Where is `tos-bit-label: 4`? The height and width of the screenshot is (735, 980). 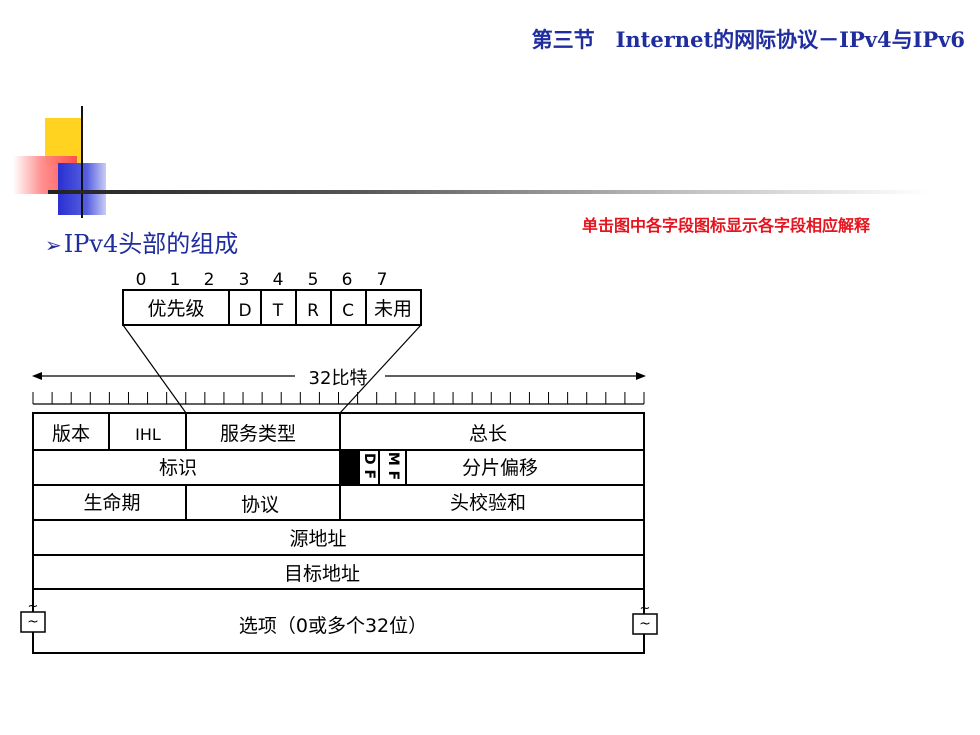 tos-bit-label: 4 is located at coordinates (278, 280).